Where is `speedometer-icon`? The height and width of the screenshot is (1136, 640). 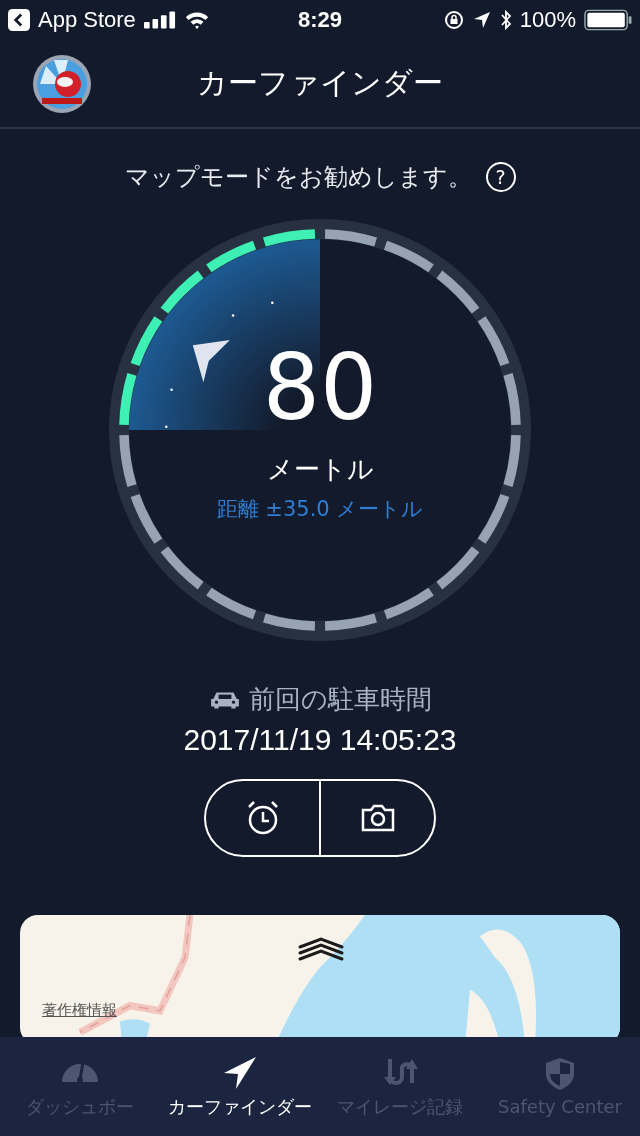 speedometer-icon is located at coordinates (80, 1072).